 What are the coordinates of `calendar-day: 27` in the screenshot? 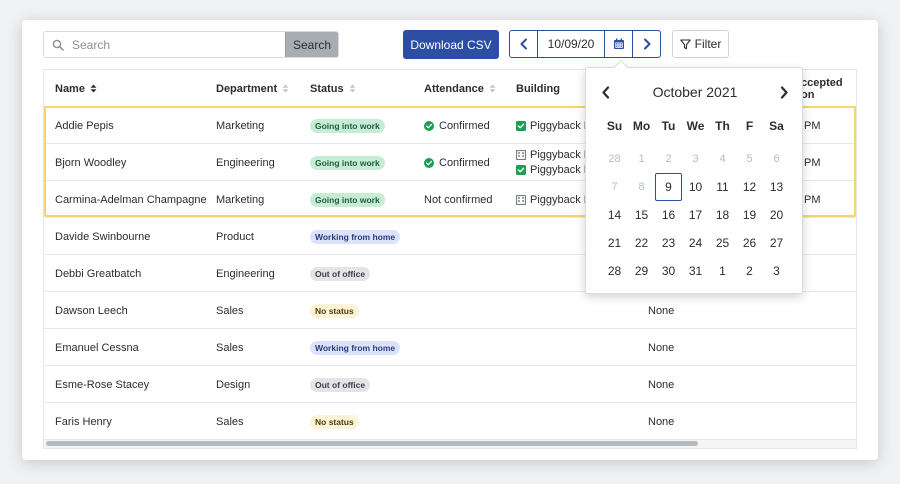 It's located at (776, 243).